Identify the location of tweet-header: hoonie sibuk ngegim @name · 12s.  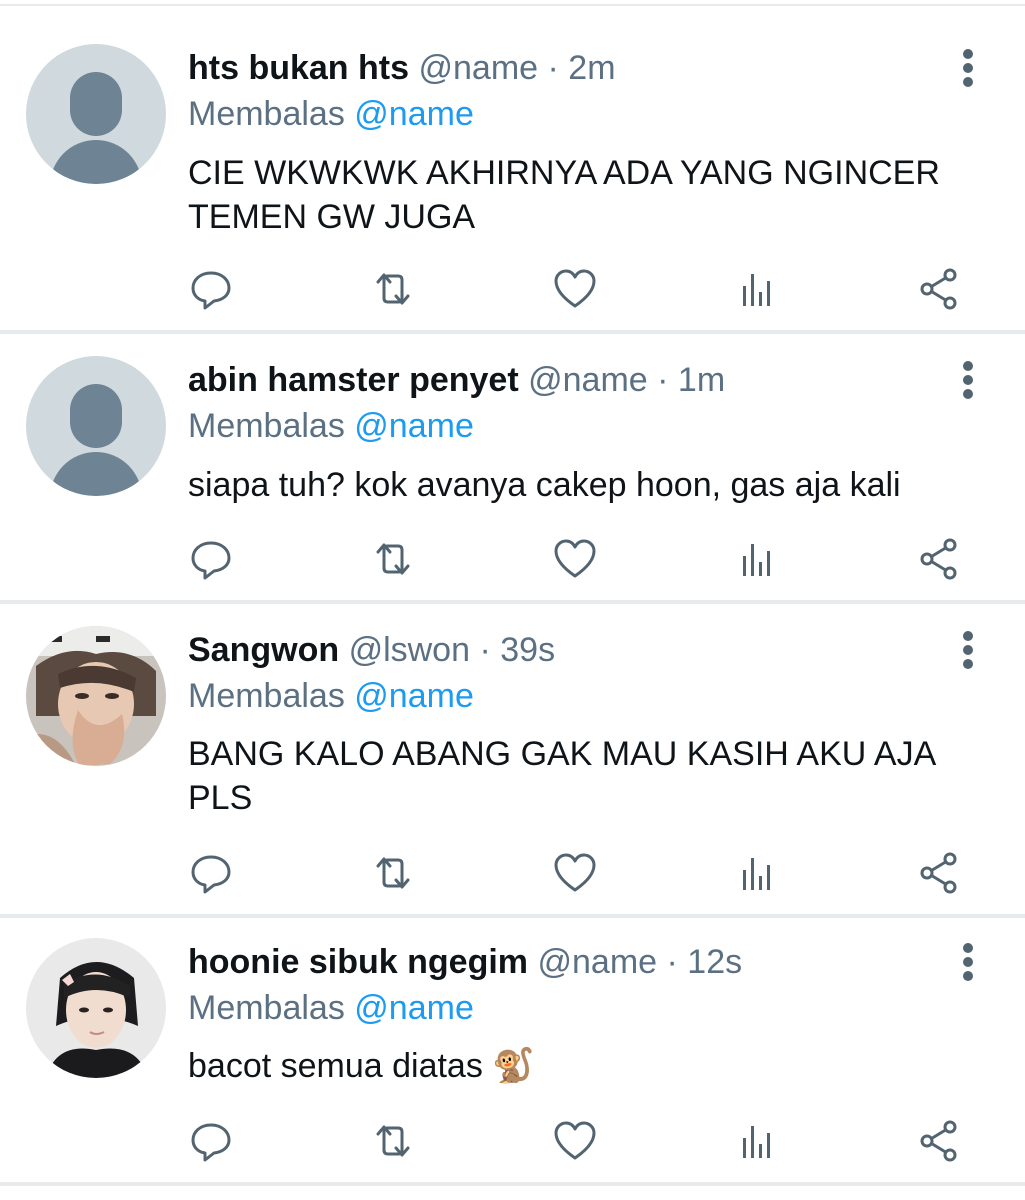
(465, 962).